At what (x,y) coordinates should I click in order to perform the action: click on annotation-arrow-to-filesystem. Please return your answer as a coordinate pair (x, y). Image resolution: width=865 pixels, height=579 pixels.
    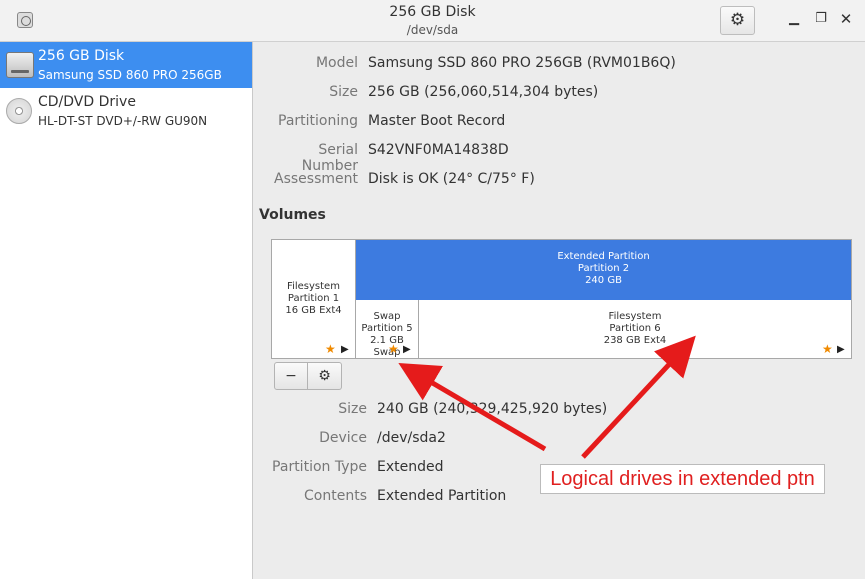
    Looking at the image, I should click on (638, 397).